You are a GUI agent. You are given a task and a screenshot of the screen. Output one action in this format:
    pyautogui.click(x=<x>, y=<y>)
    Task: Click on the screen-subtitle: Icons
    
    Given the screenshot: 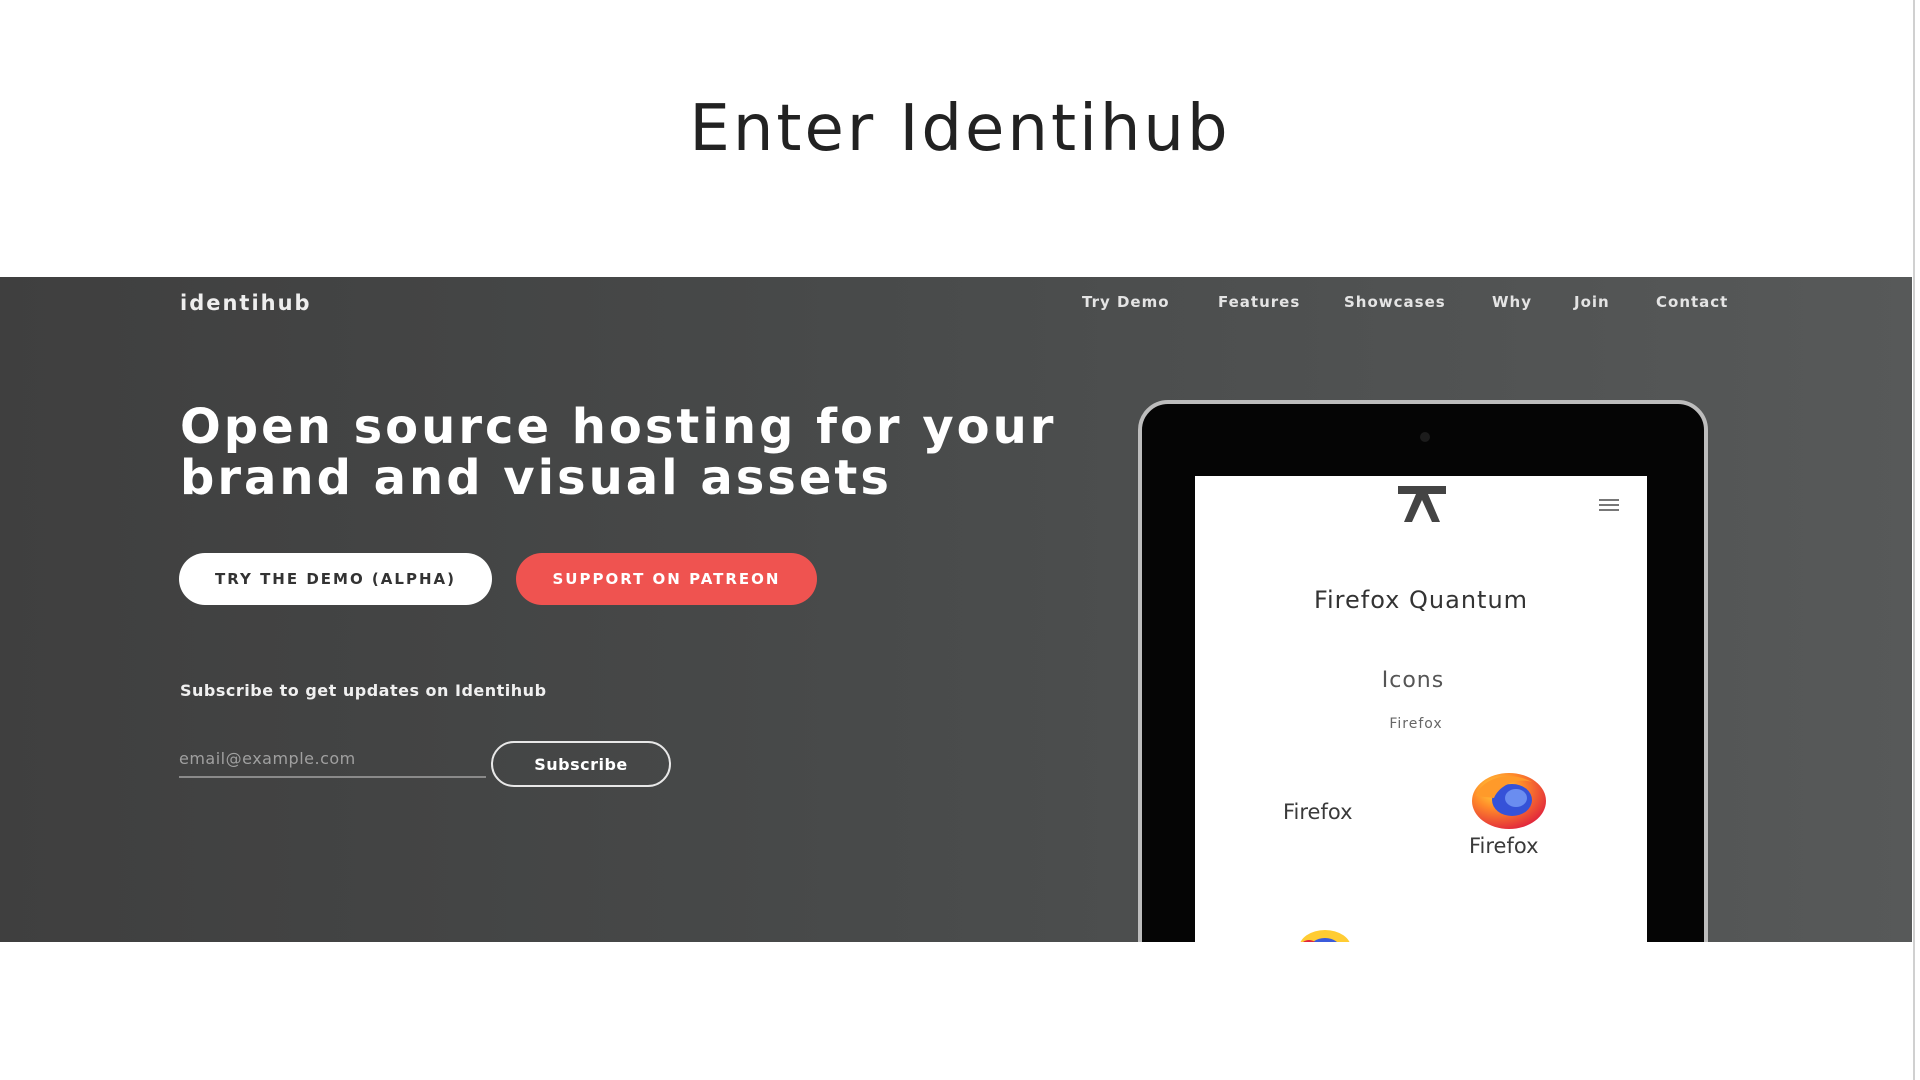 What is the action you would take?
    pyautogui.click(x=1413, y=680)
    